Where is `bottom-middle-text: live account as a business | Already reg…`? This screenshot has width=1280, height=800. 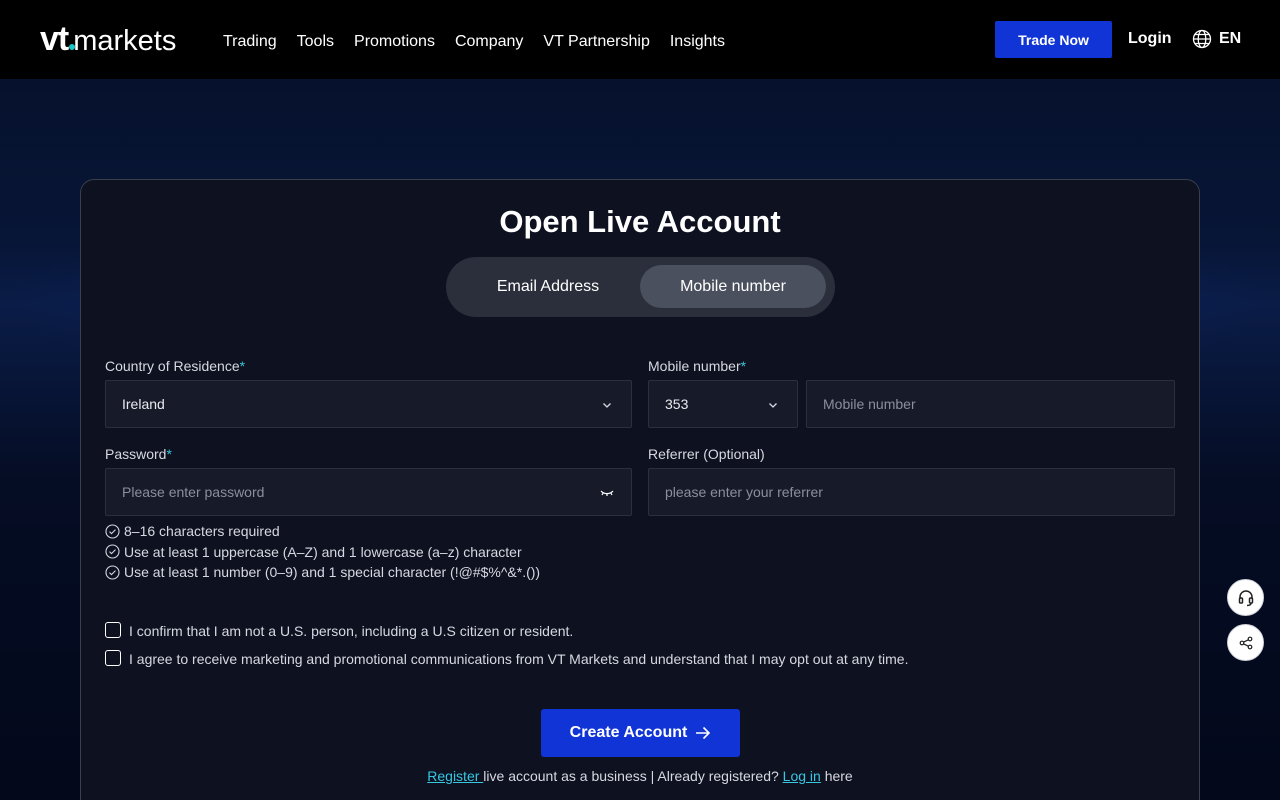
bottom-middle-text: live account as a business | Already reg… is located at coordinates (633, 776).